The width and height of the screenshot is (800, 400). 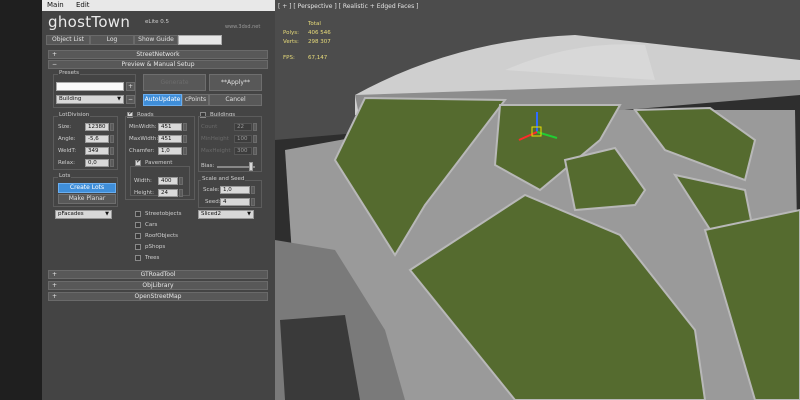 What do you see at coordinates (152, 258) in the screenshot?
I see `trees-label: Trees` at bounding box center [152, 258].